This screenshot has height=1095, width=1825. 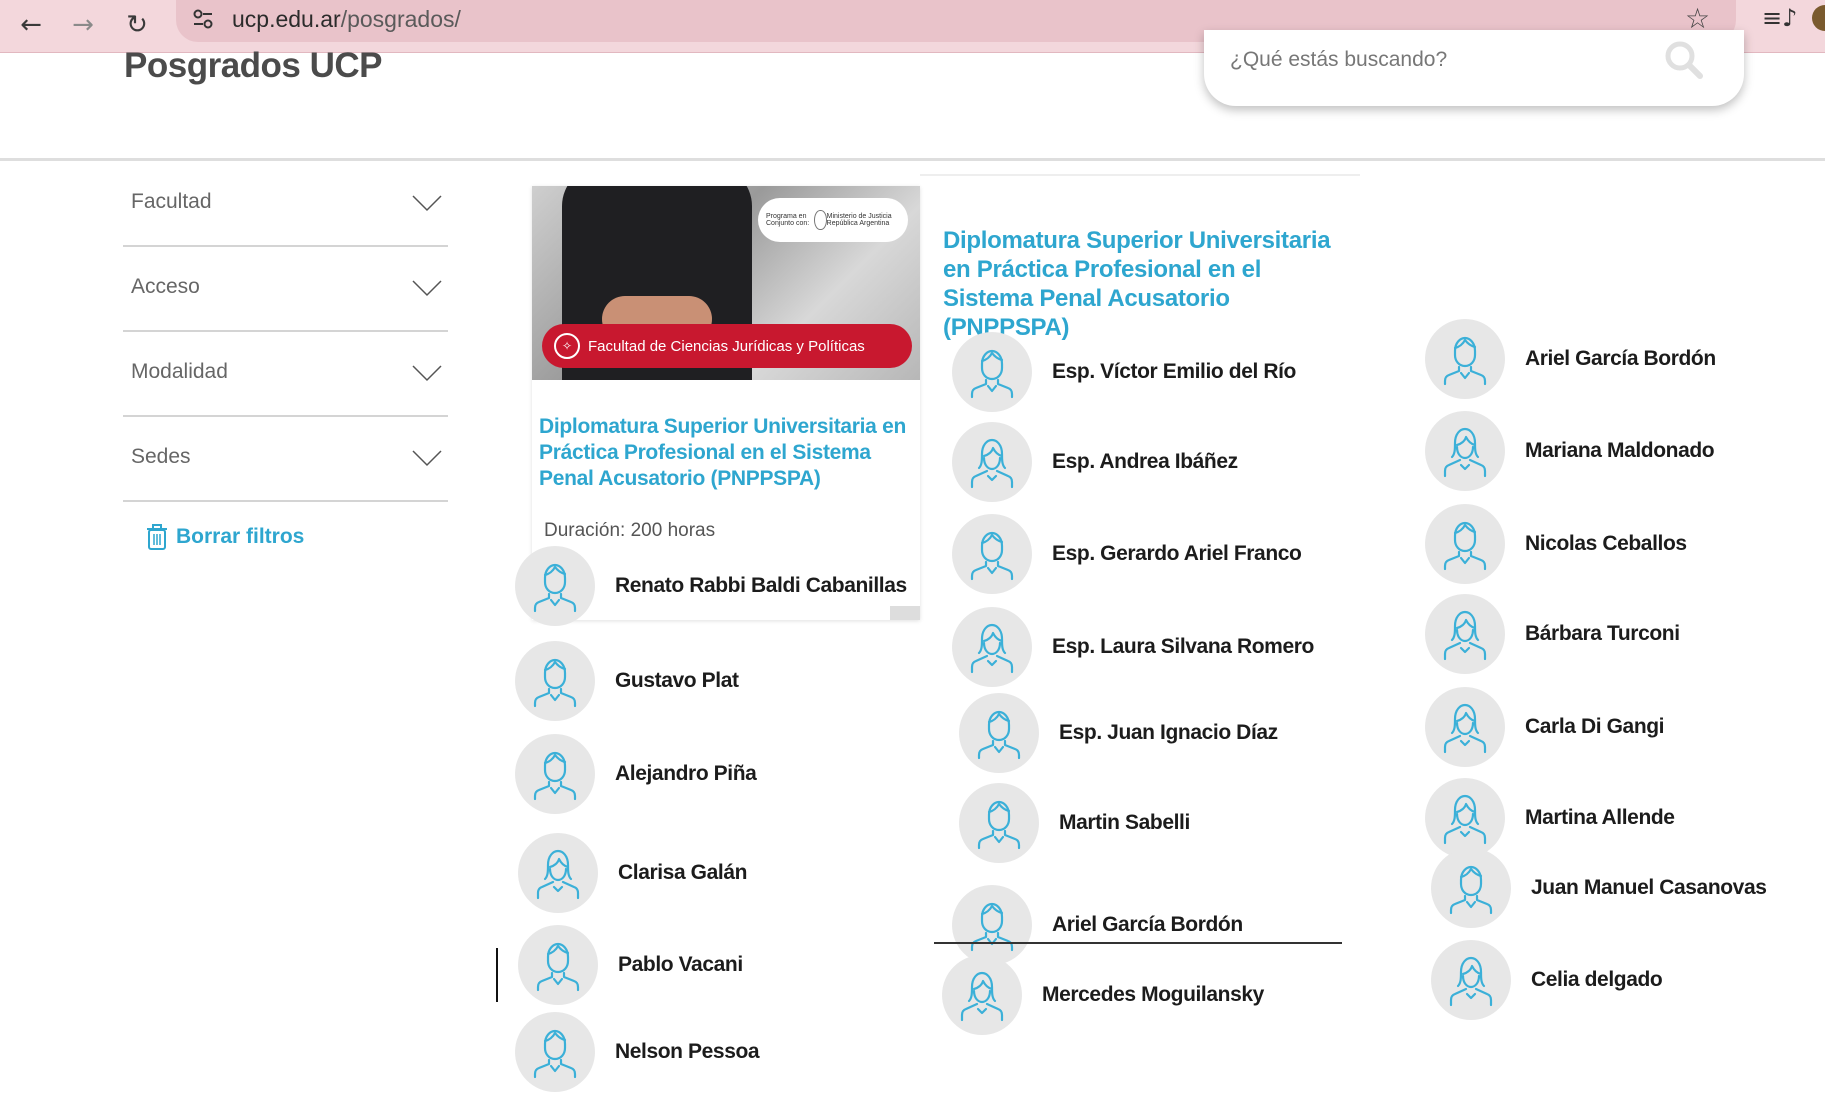 I want to click on filter-label: Acceso, so click(x=165, y=286).